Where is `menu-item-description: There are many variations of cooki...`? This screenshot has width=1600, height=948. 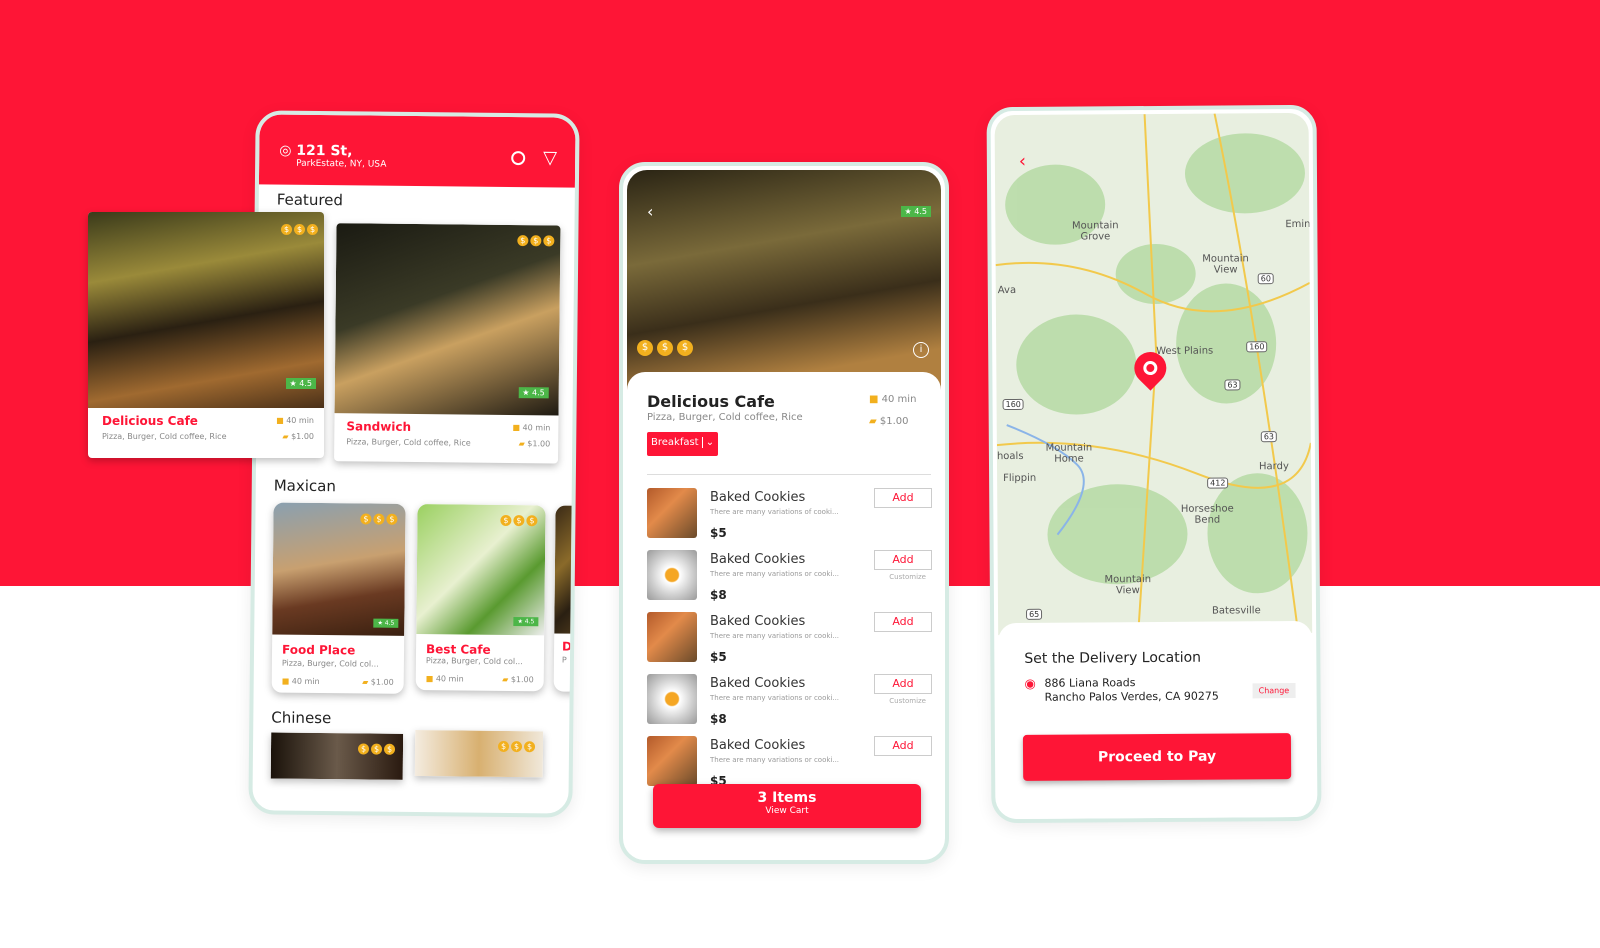
menu-item-description: There are many variations of cooki... is located at coordinates (774, 512).